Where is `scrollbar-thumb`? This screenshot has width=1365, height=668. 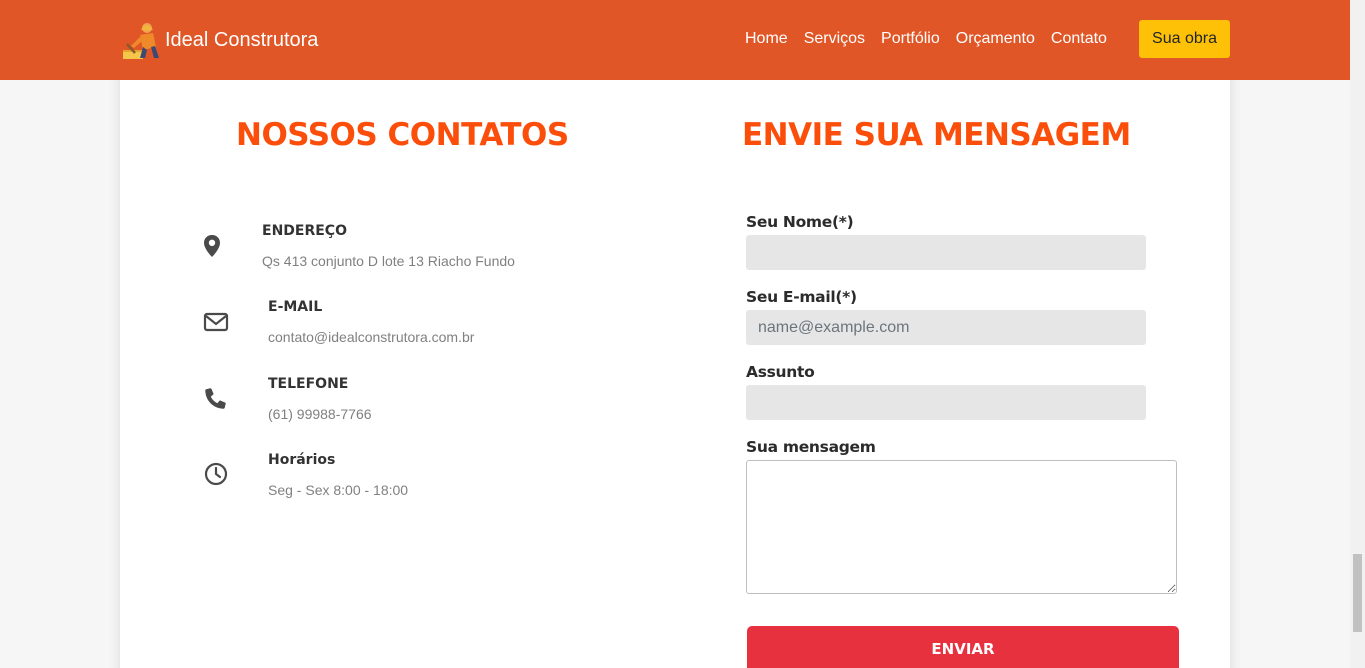 scrollbar-thumb is located at coordinates (1357, 593).